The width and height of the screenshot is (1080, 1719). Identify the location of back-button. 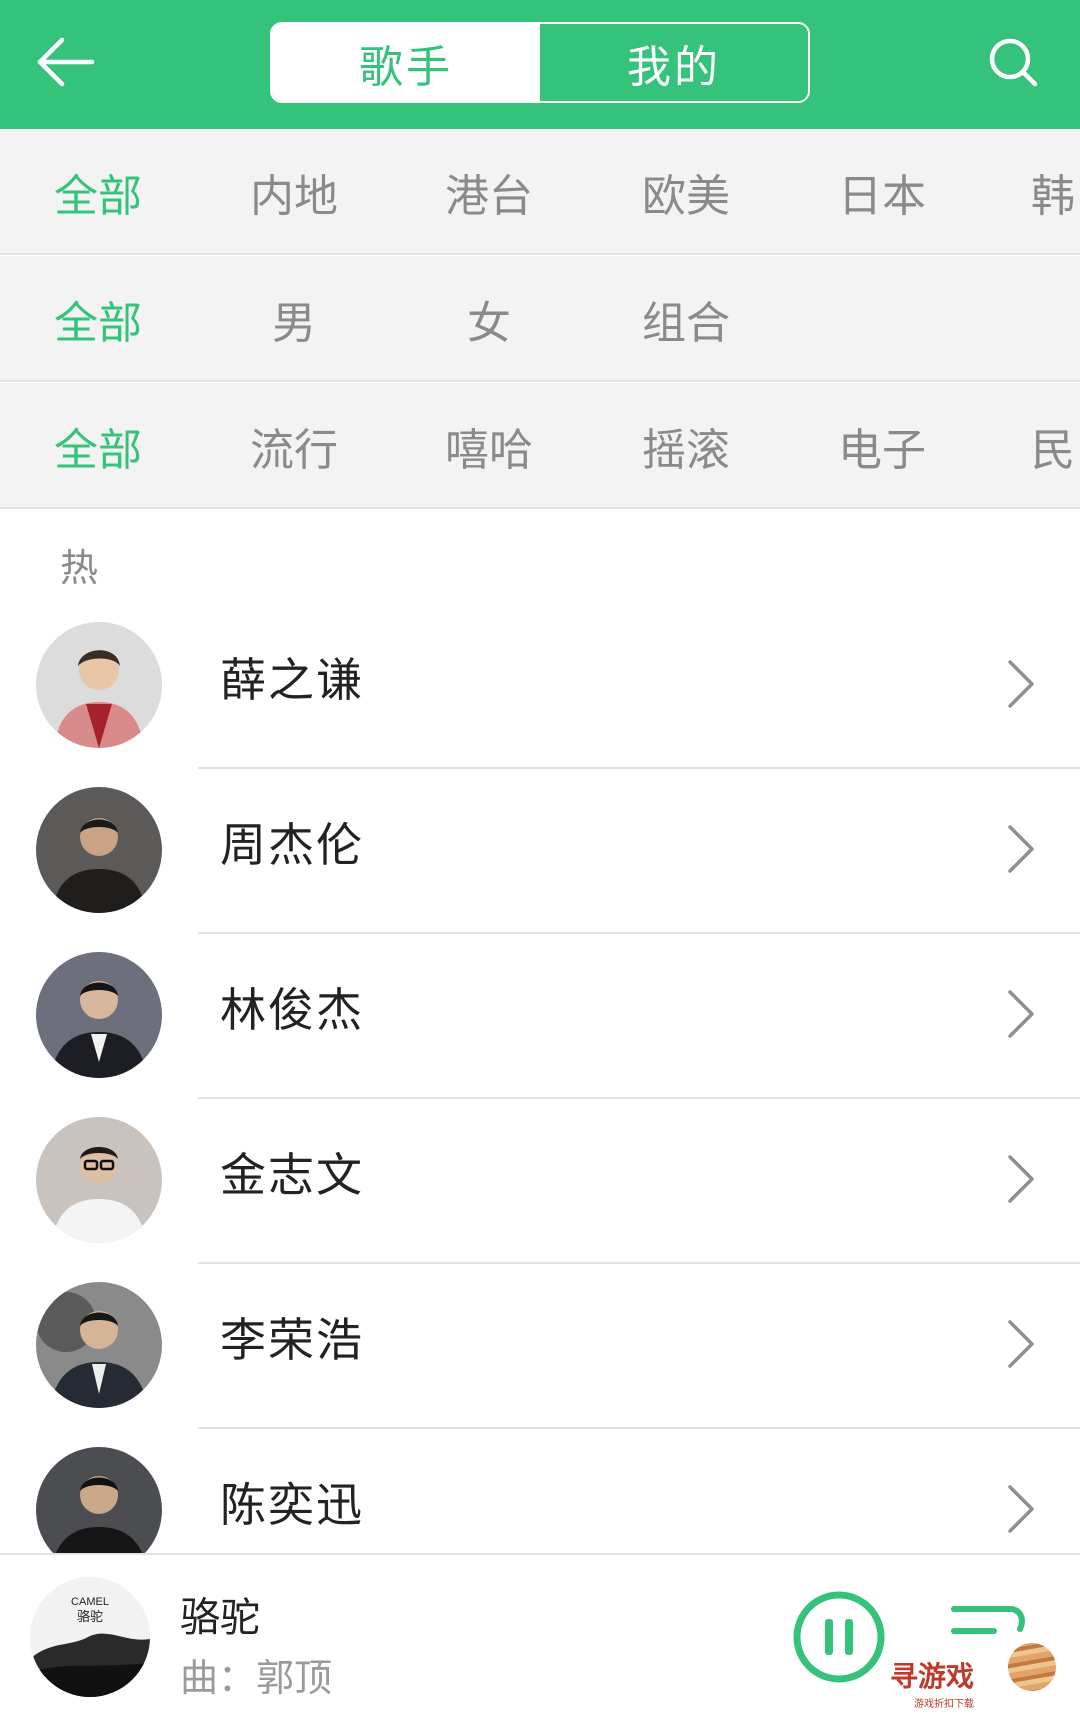
(66, 62).